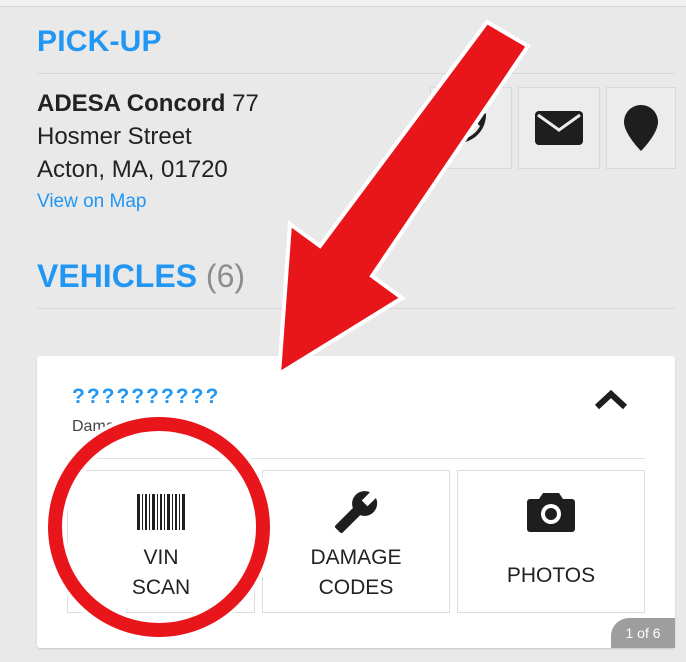  What do you see at coordinates (356, 512) in the screenshot?
I see `wrench-icon` at bounding box center [356, 512].